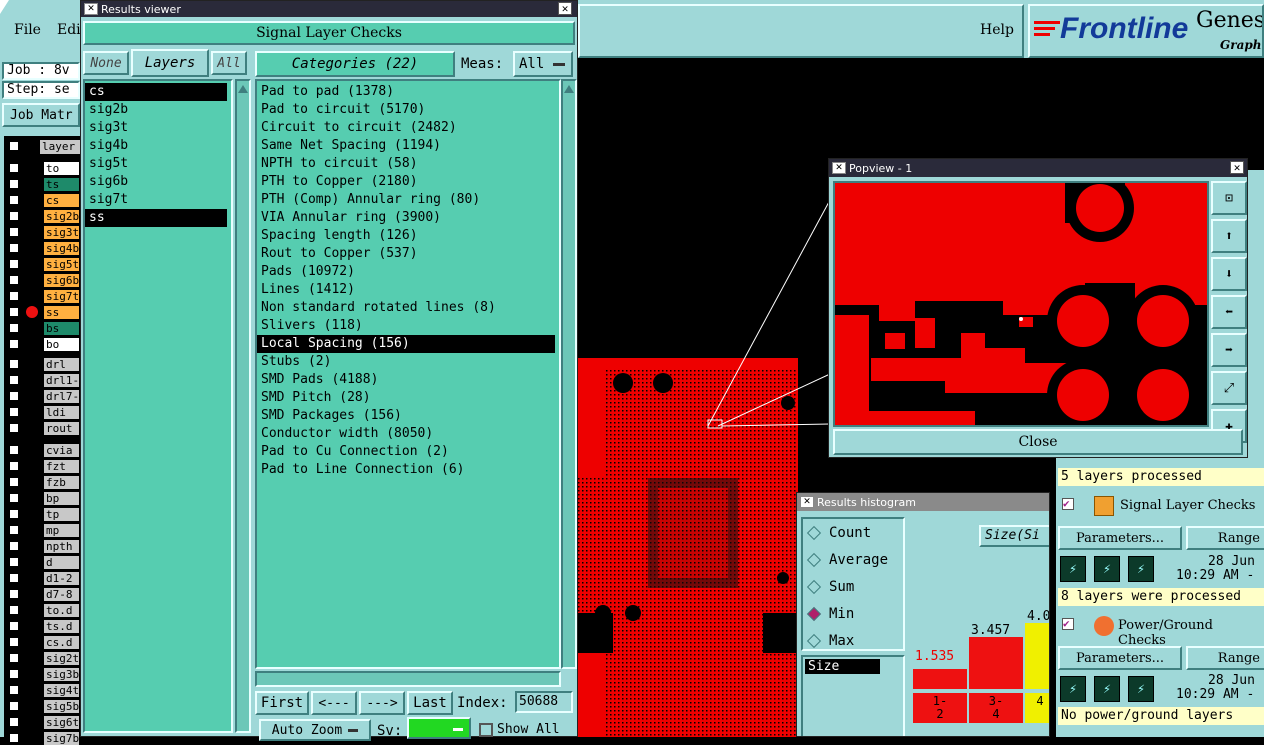 The height and width of the screenshot is (745, 1264). I want to click on window-menu-icon: ✕, so click(807, 502).